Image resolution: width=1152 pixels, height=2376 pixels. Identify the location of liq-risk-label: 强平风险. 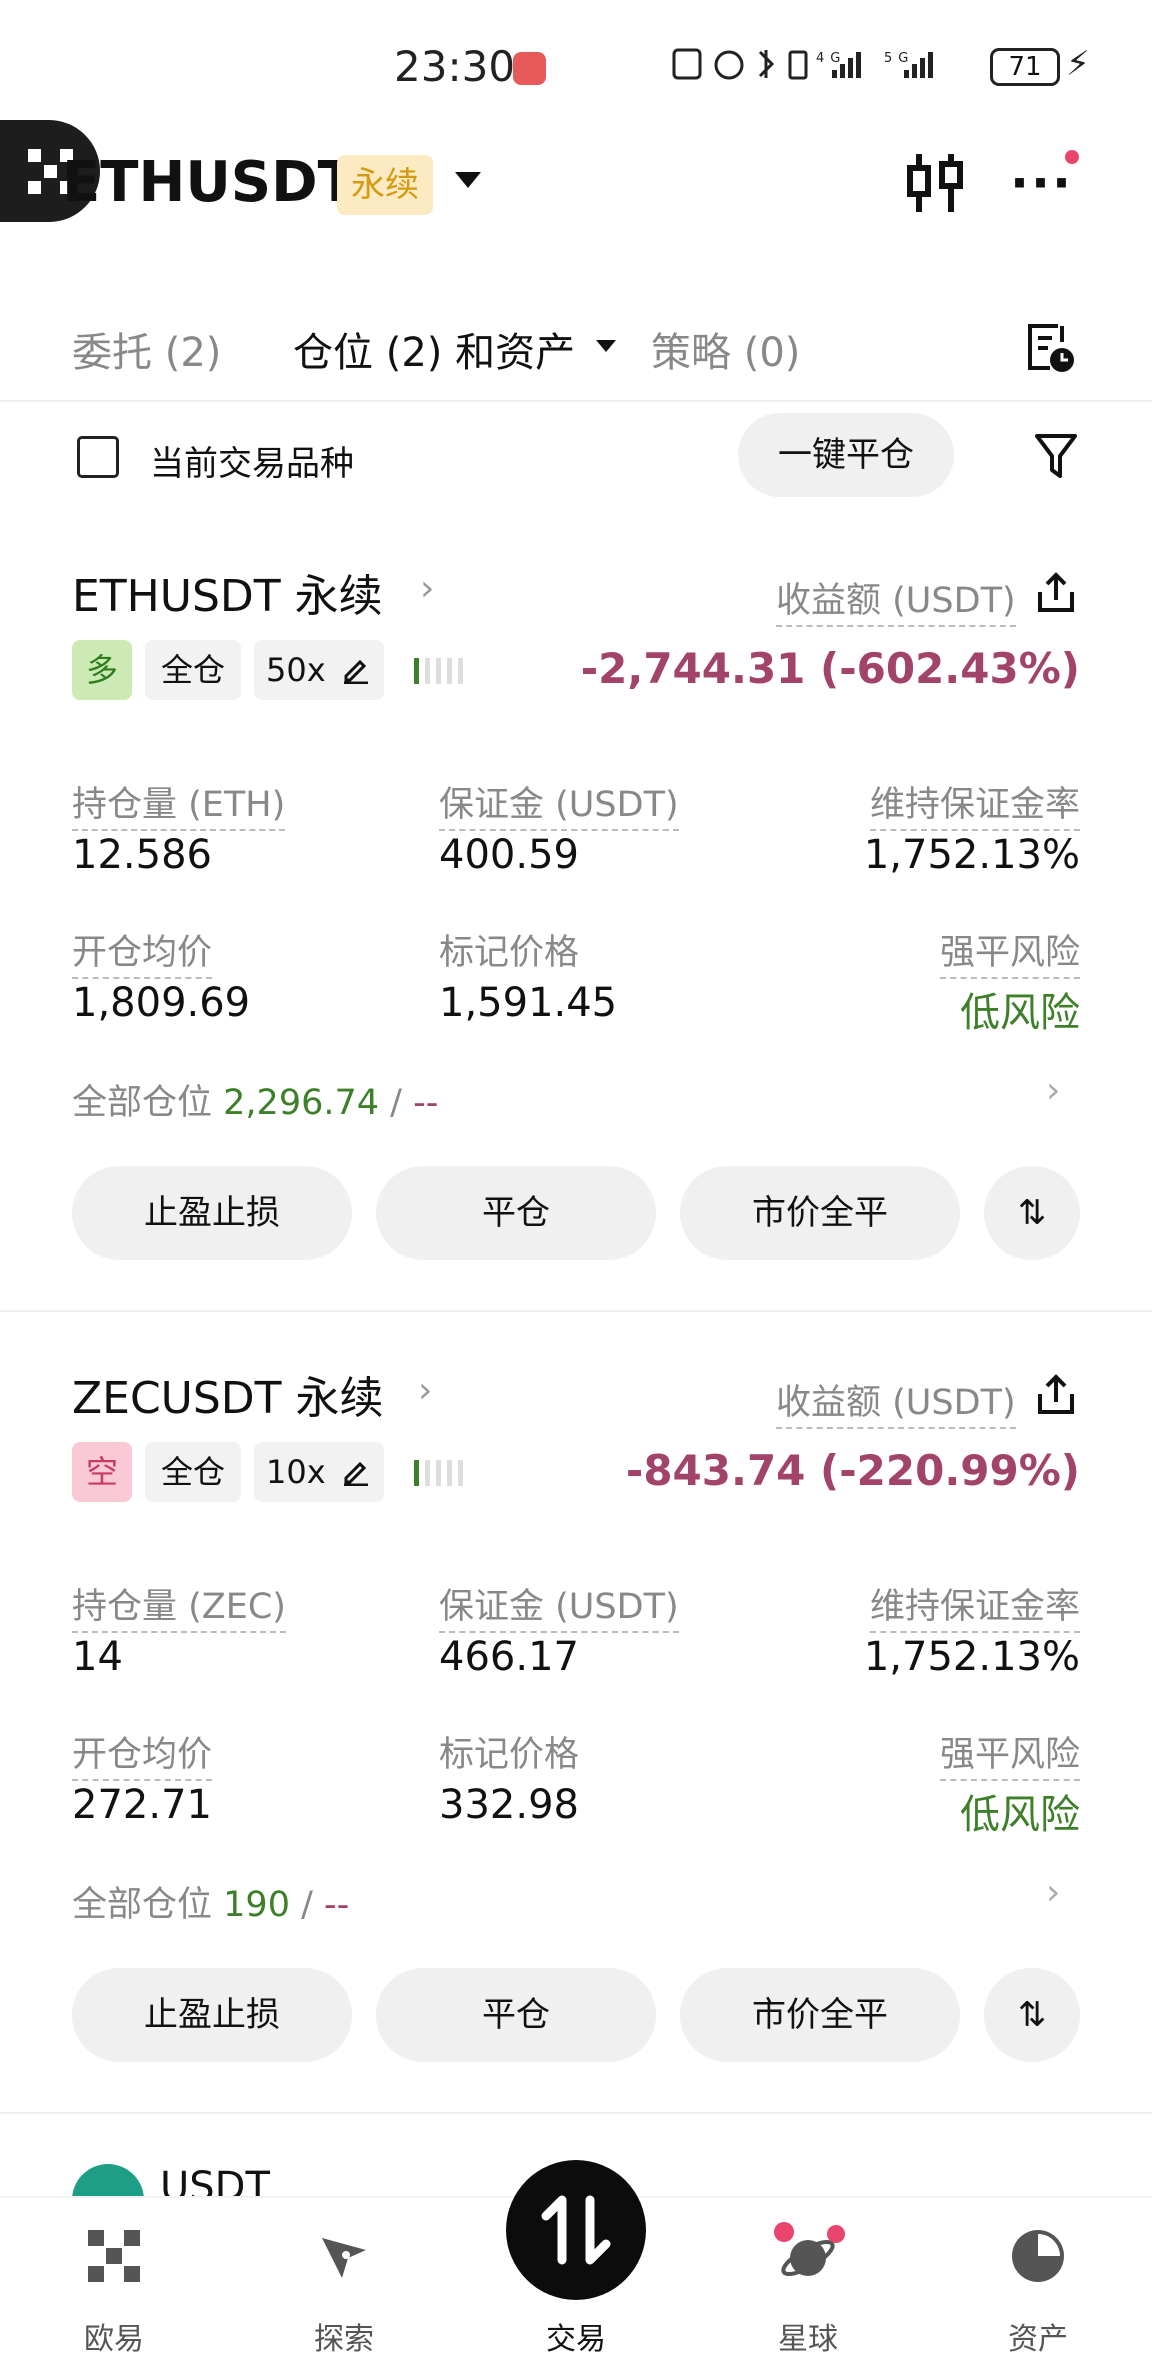
(1009, 1753).